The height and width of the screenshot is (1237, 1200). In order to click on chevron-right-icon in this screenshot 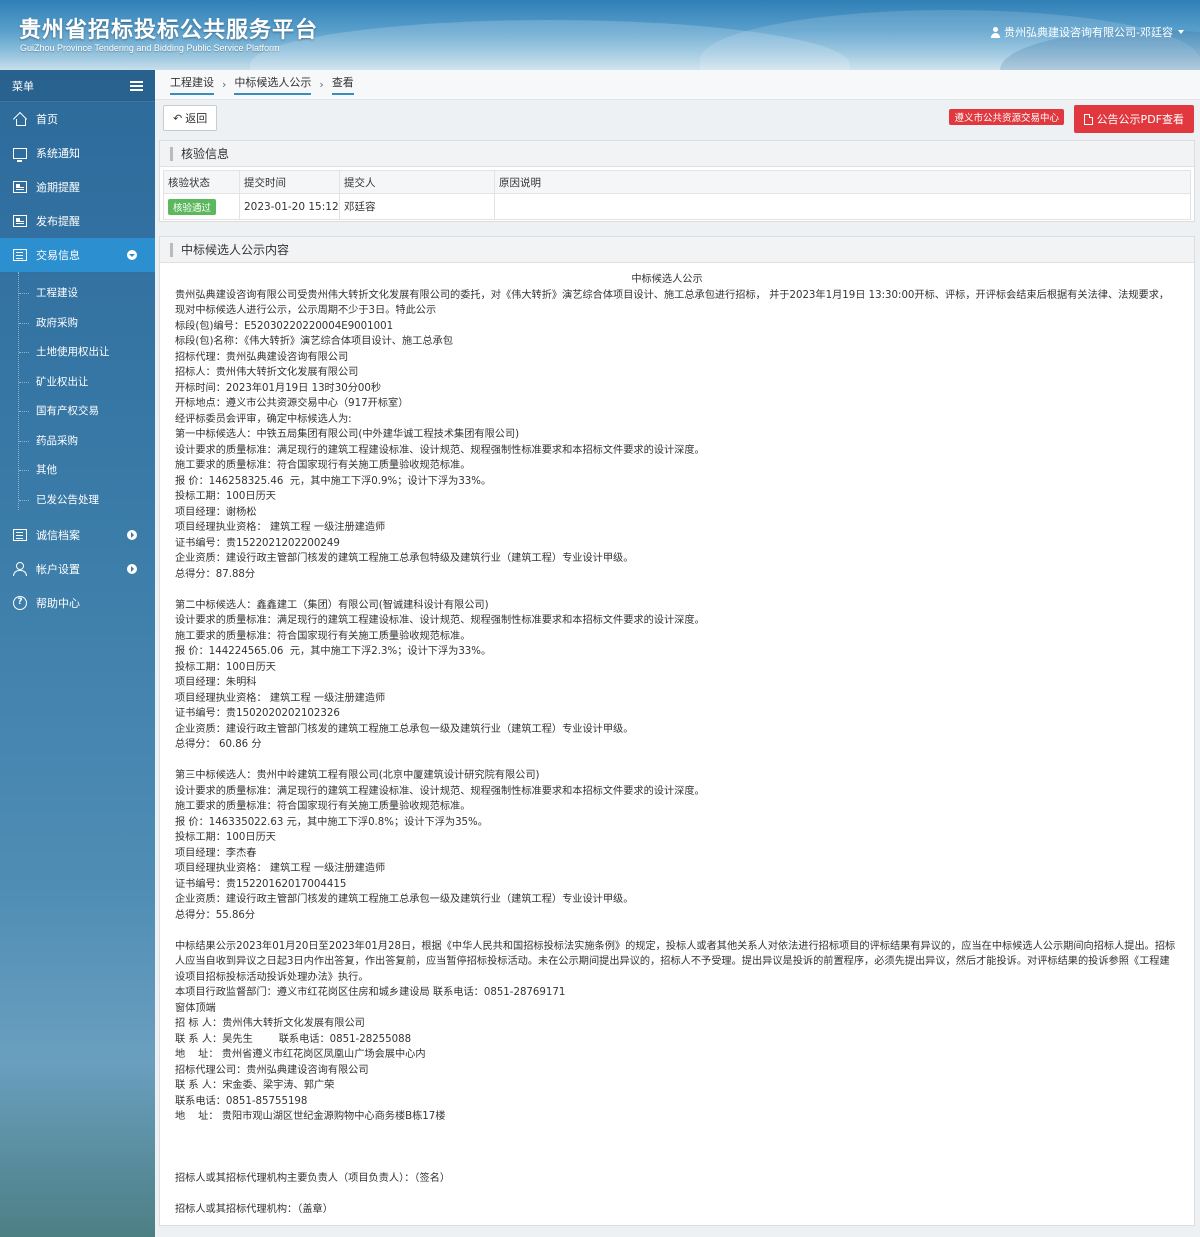, I will do `click(132, 535)`.